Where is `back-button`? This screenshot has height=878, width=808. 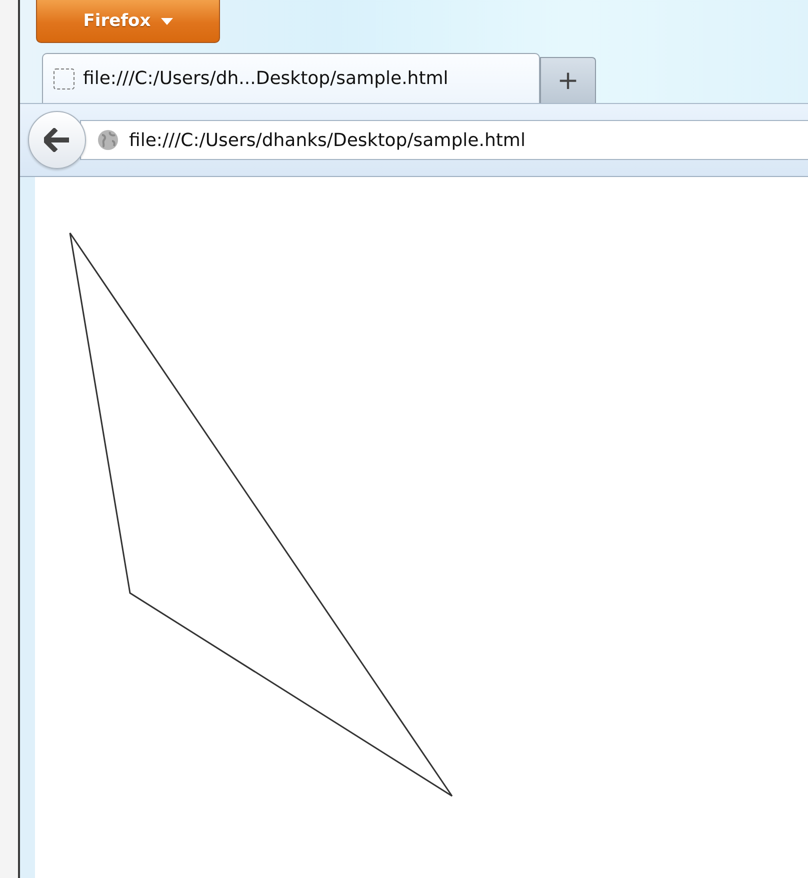 back-button is located at coordinates (57, 140).